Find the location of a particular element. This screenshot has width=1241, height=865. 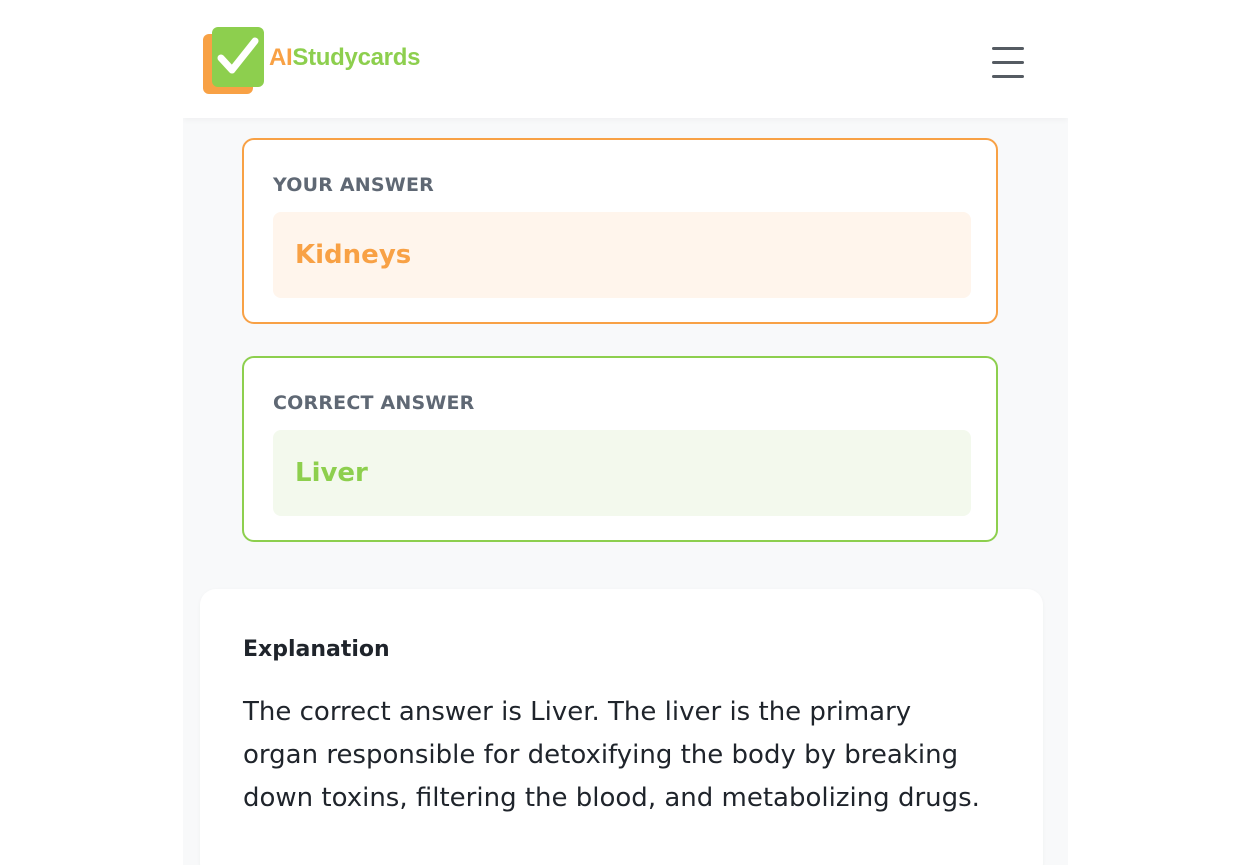

checkmark-icon is located at coordinates (238, 55).